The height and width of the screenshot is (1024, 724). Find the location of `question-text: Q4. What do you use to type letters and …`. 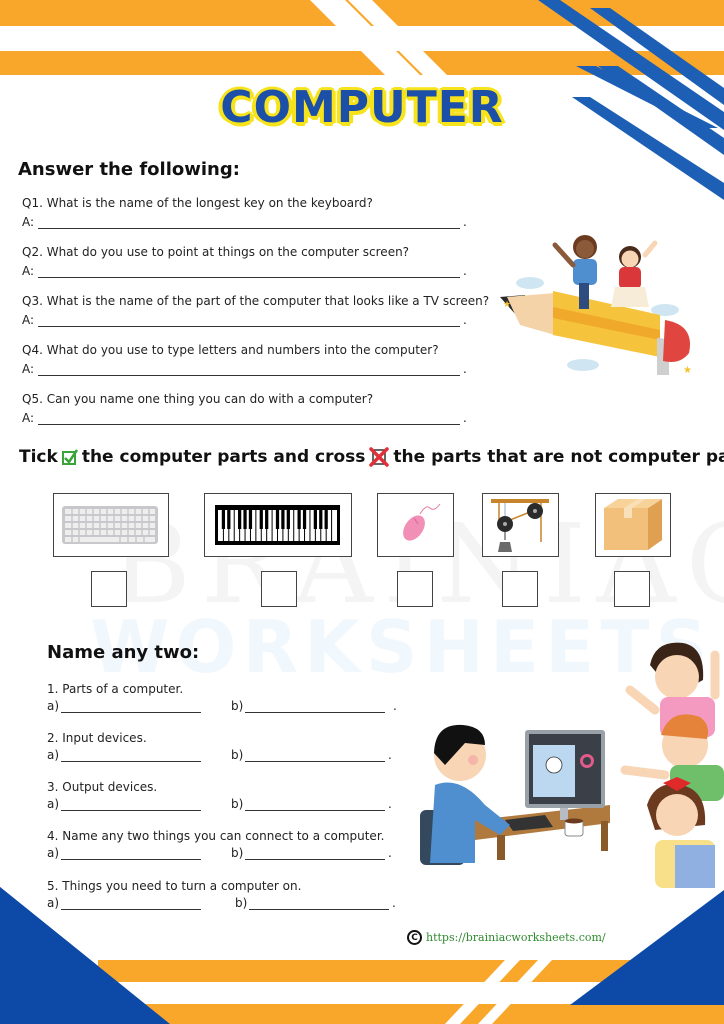

question-text: Q4. What do you use to type letters and … is located at coordinates (230, 350).